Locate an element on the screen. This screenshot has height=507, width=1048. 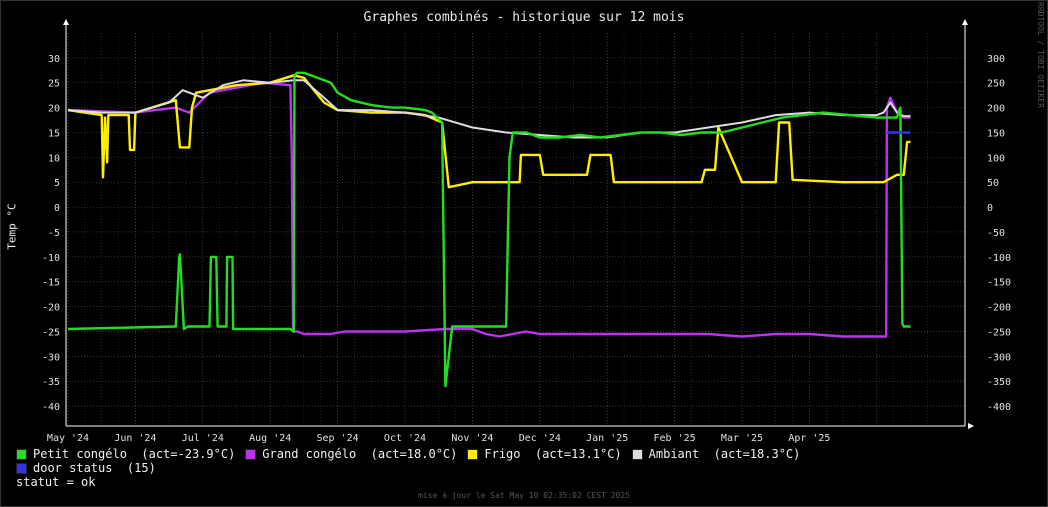
status-line: statut = ok is located at coordinates (56, 482).